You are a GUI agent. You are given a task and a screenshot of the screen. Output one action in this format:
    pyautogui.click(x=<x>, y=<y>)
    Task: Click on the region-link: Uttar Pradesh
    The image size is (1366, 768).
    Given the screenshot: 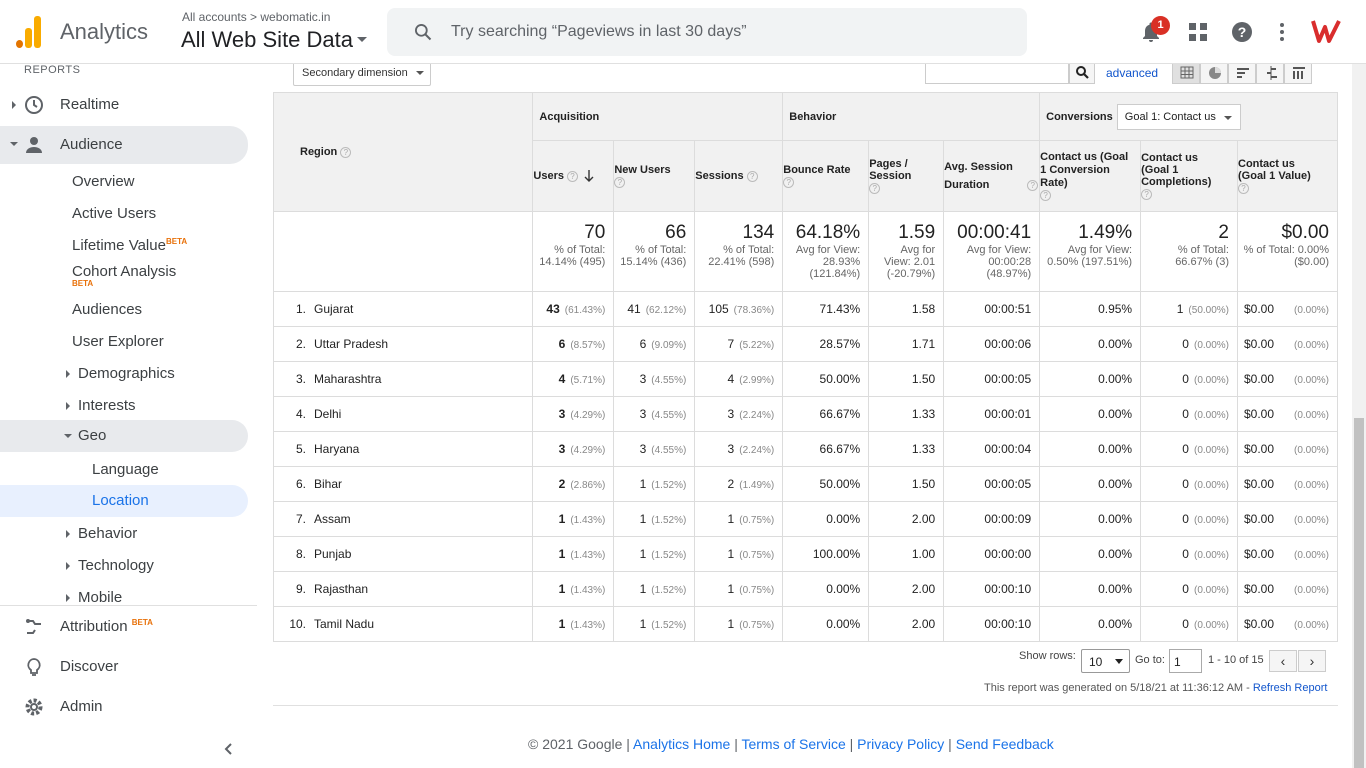 What is the action you would take?
    pyautogui.click(x=351, y=344)
    